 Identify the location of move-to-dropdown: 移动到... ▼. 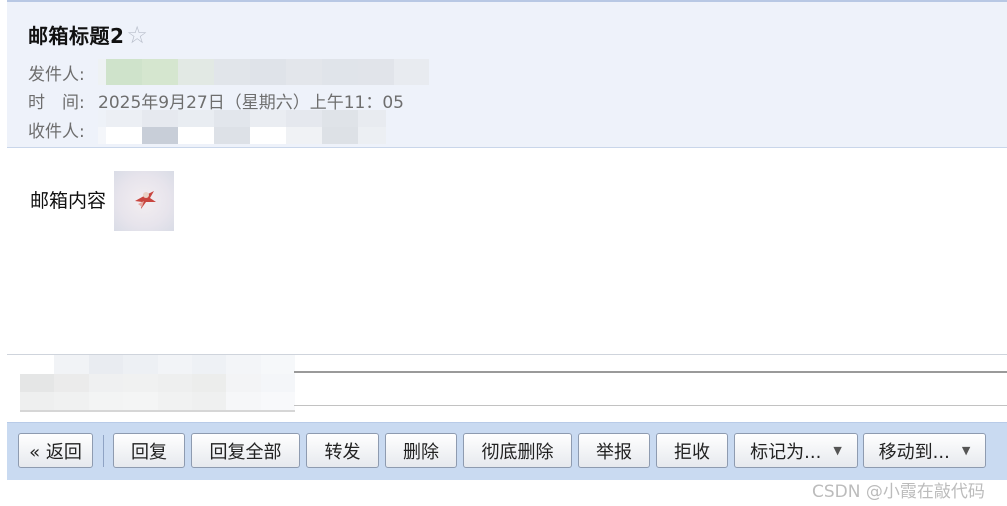
(924, 450).